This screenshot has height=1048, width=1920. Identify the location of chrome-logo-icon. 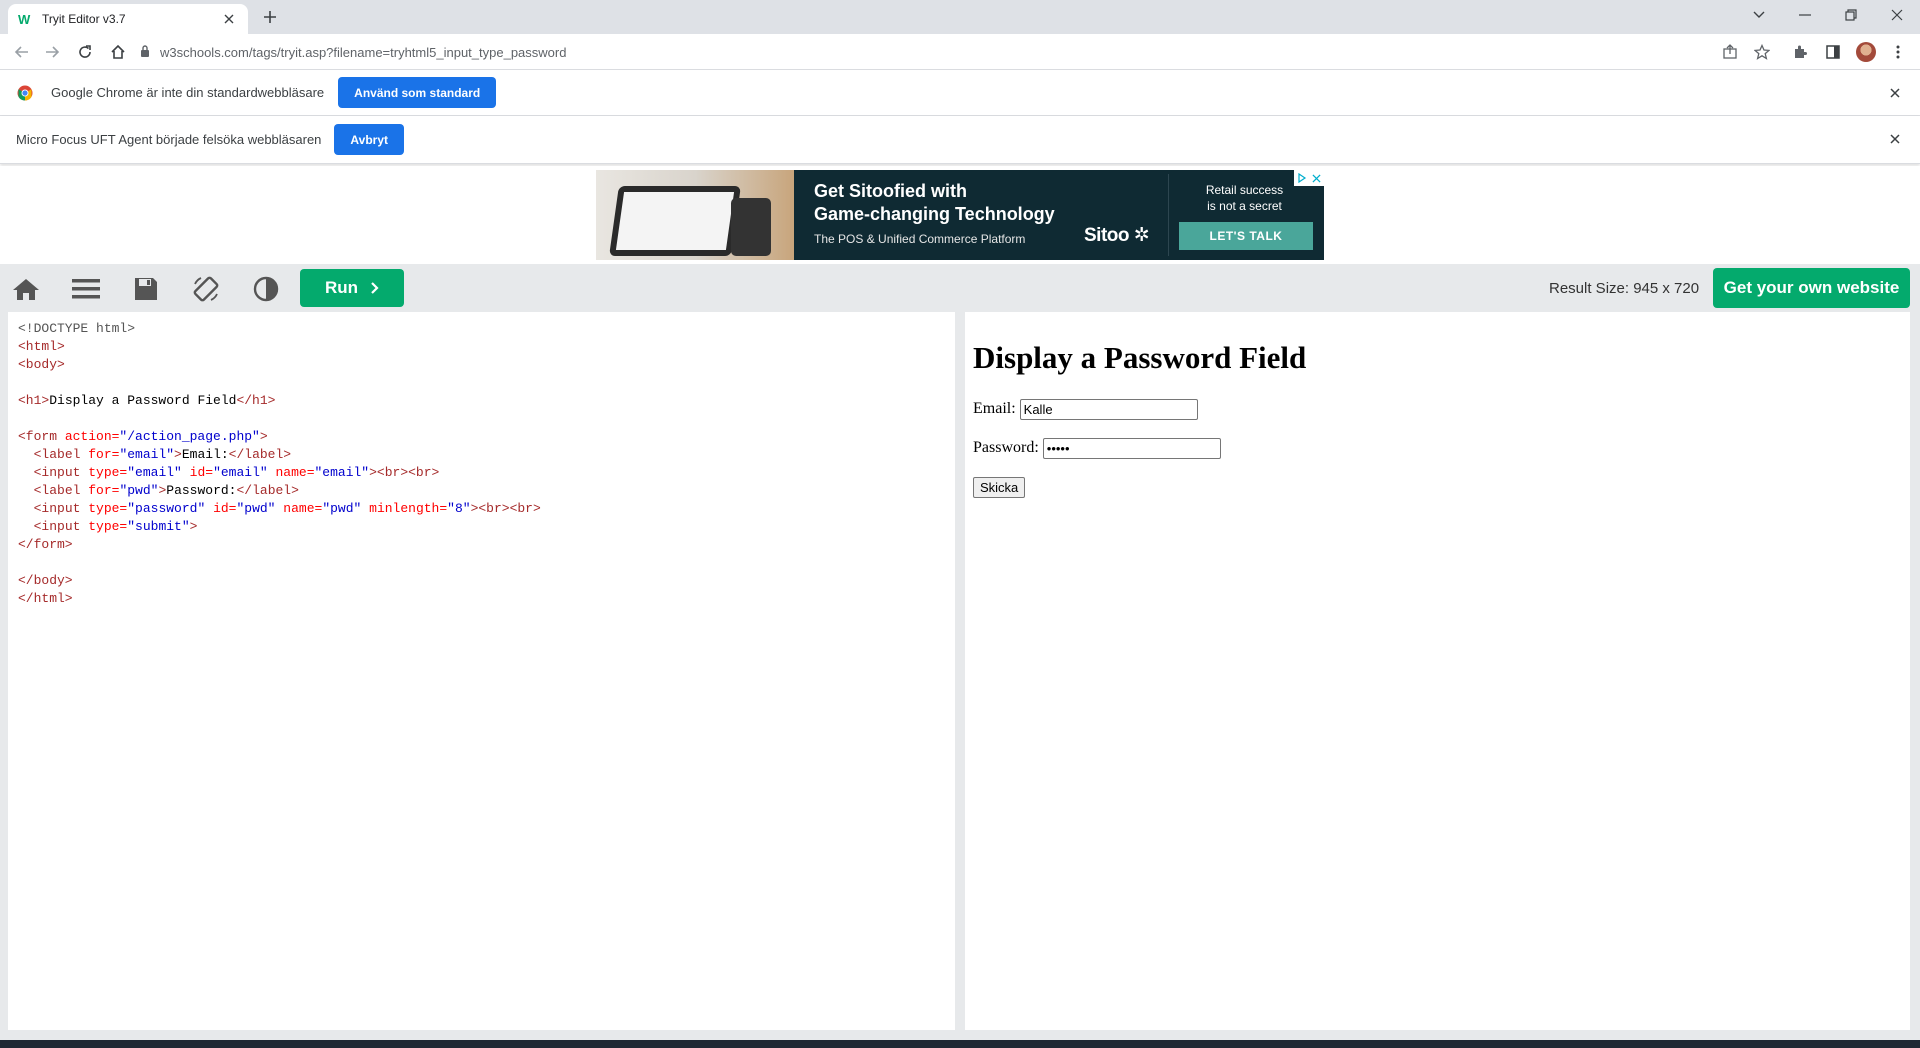
(25, 93).